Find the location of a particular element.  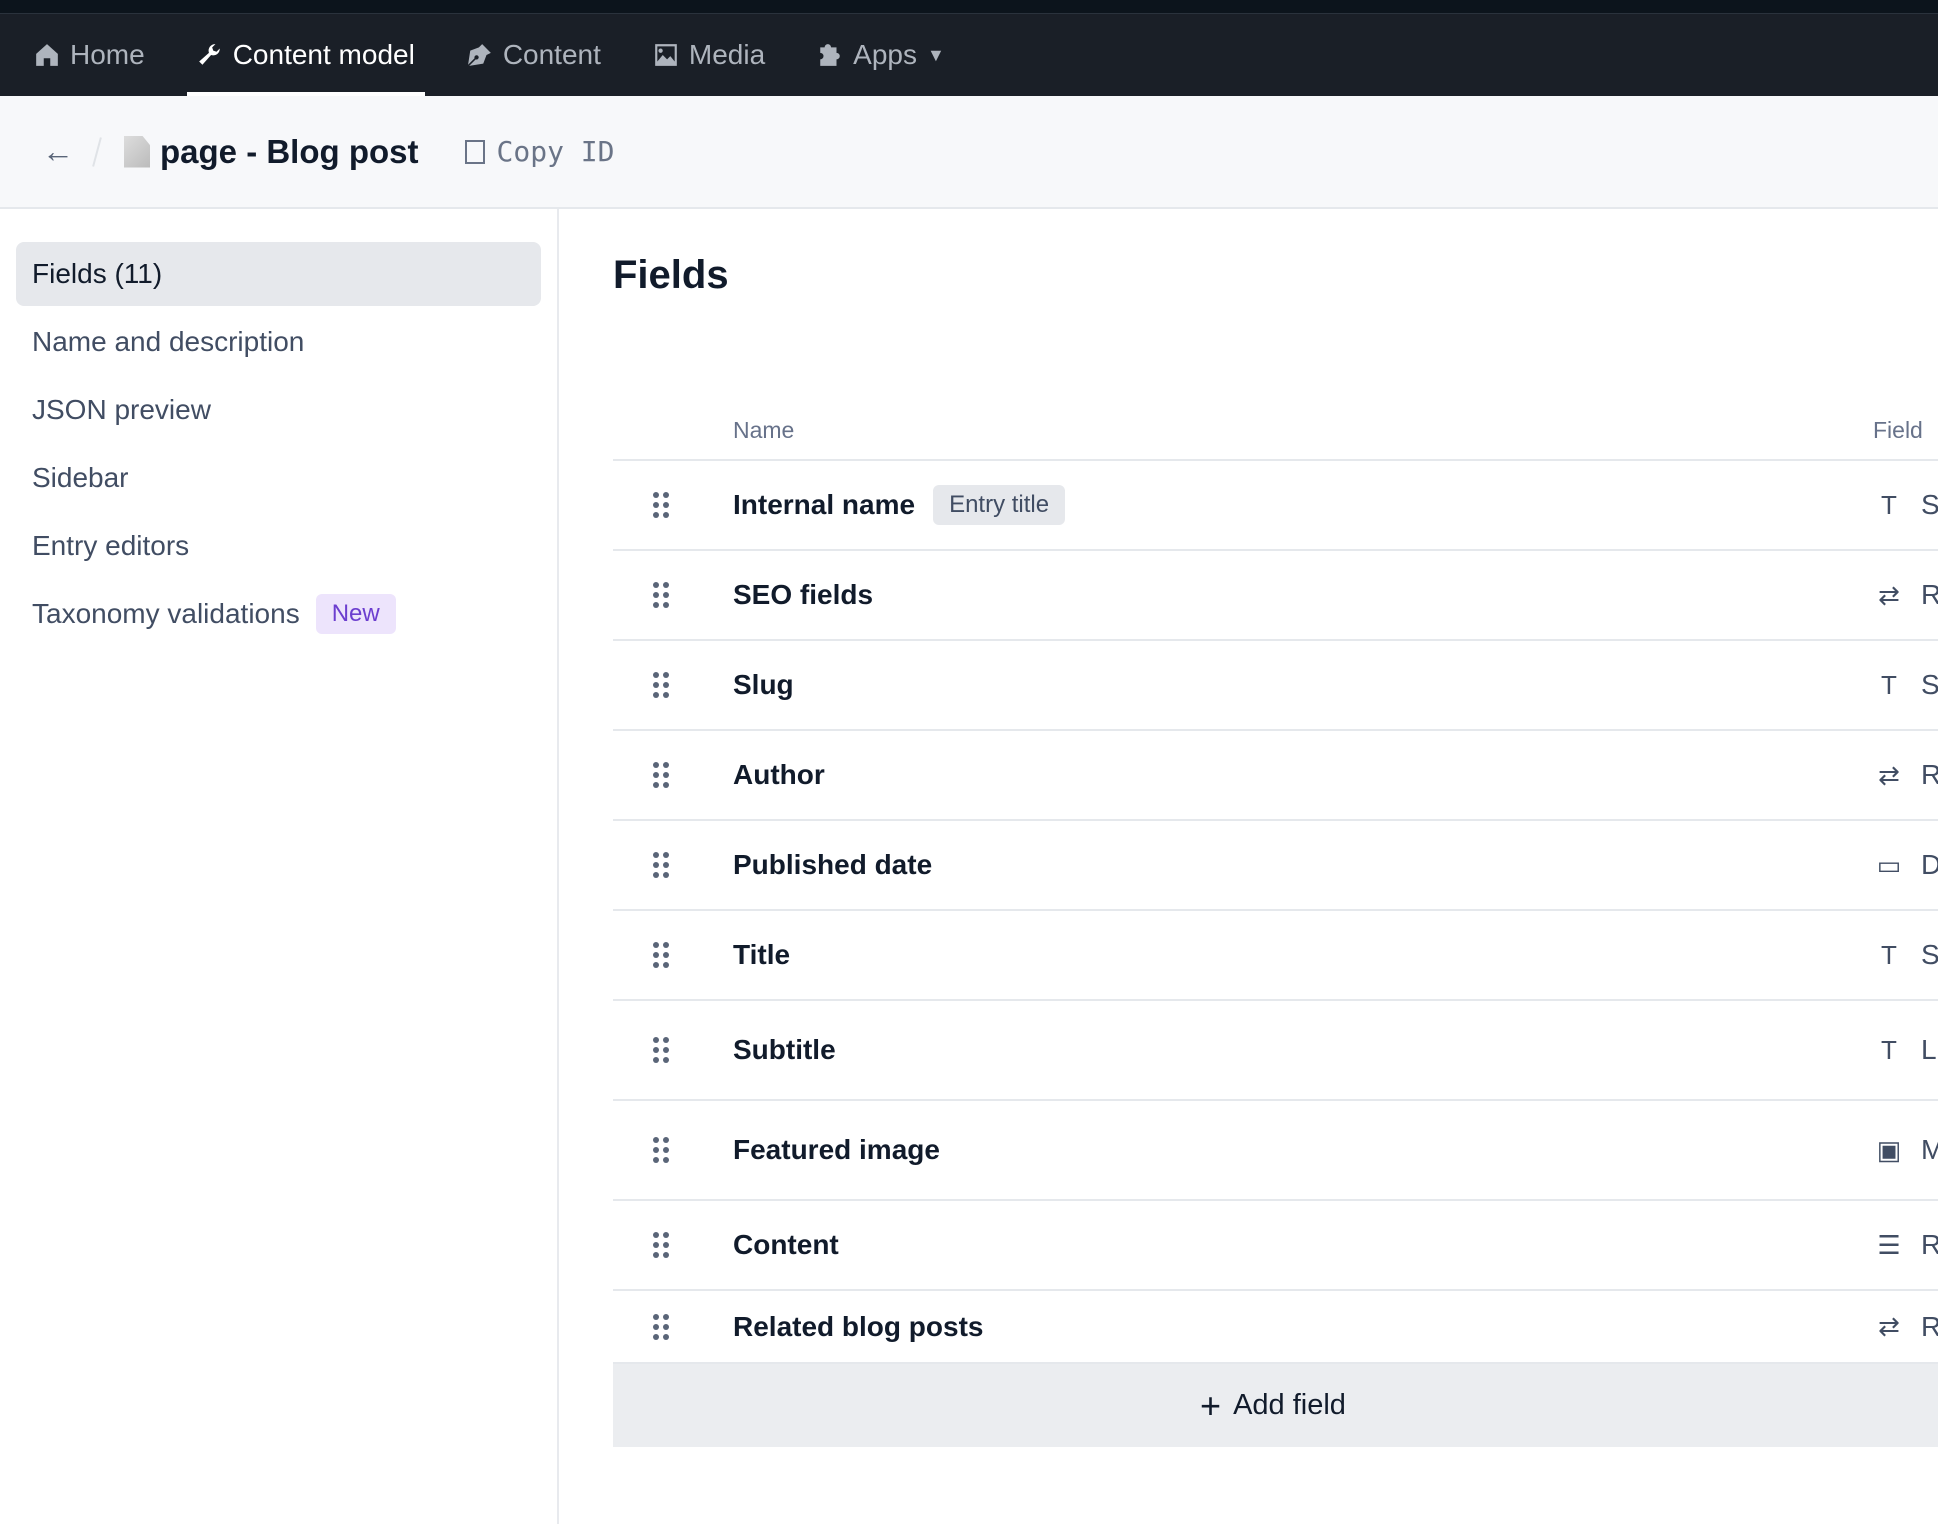

field-name: Content is located at coordinates (786, 1245).